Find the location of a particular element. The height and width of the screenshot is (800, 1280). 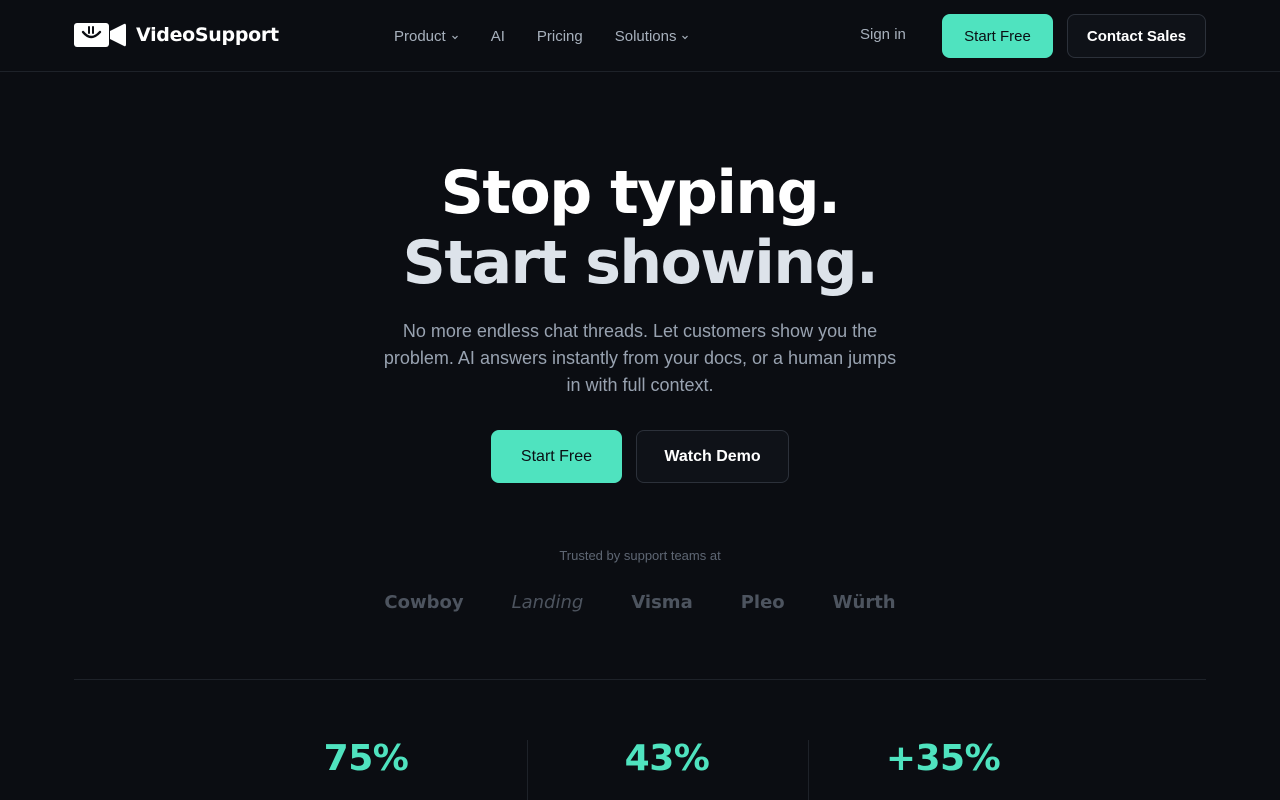

video-chat-logo-icon is located at coordinates (100, 35).